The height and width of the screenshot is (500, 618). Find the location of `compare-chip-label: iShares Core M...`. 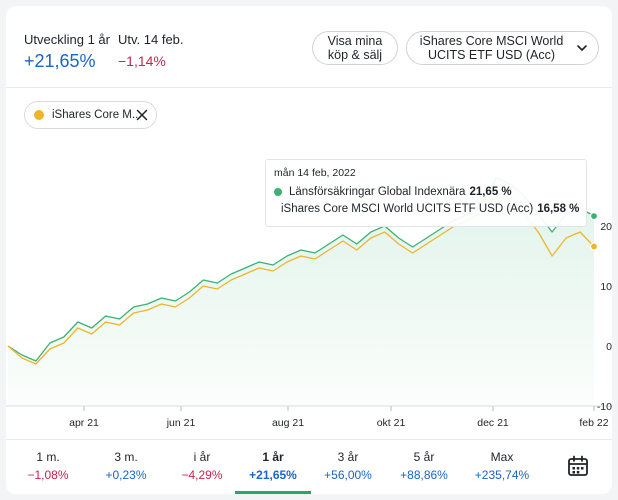

compare-chip-label: iShares Core M... is located at coordinates (97, 115).